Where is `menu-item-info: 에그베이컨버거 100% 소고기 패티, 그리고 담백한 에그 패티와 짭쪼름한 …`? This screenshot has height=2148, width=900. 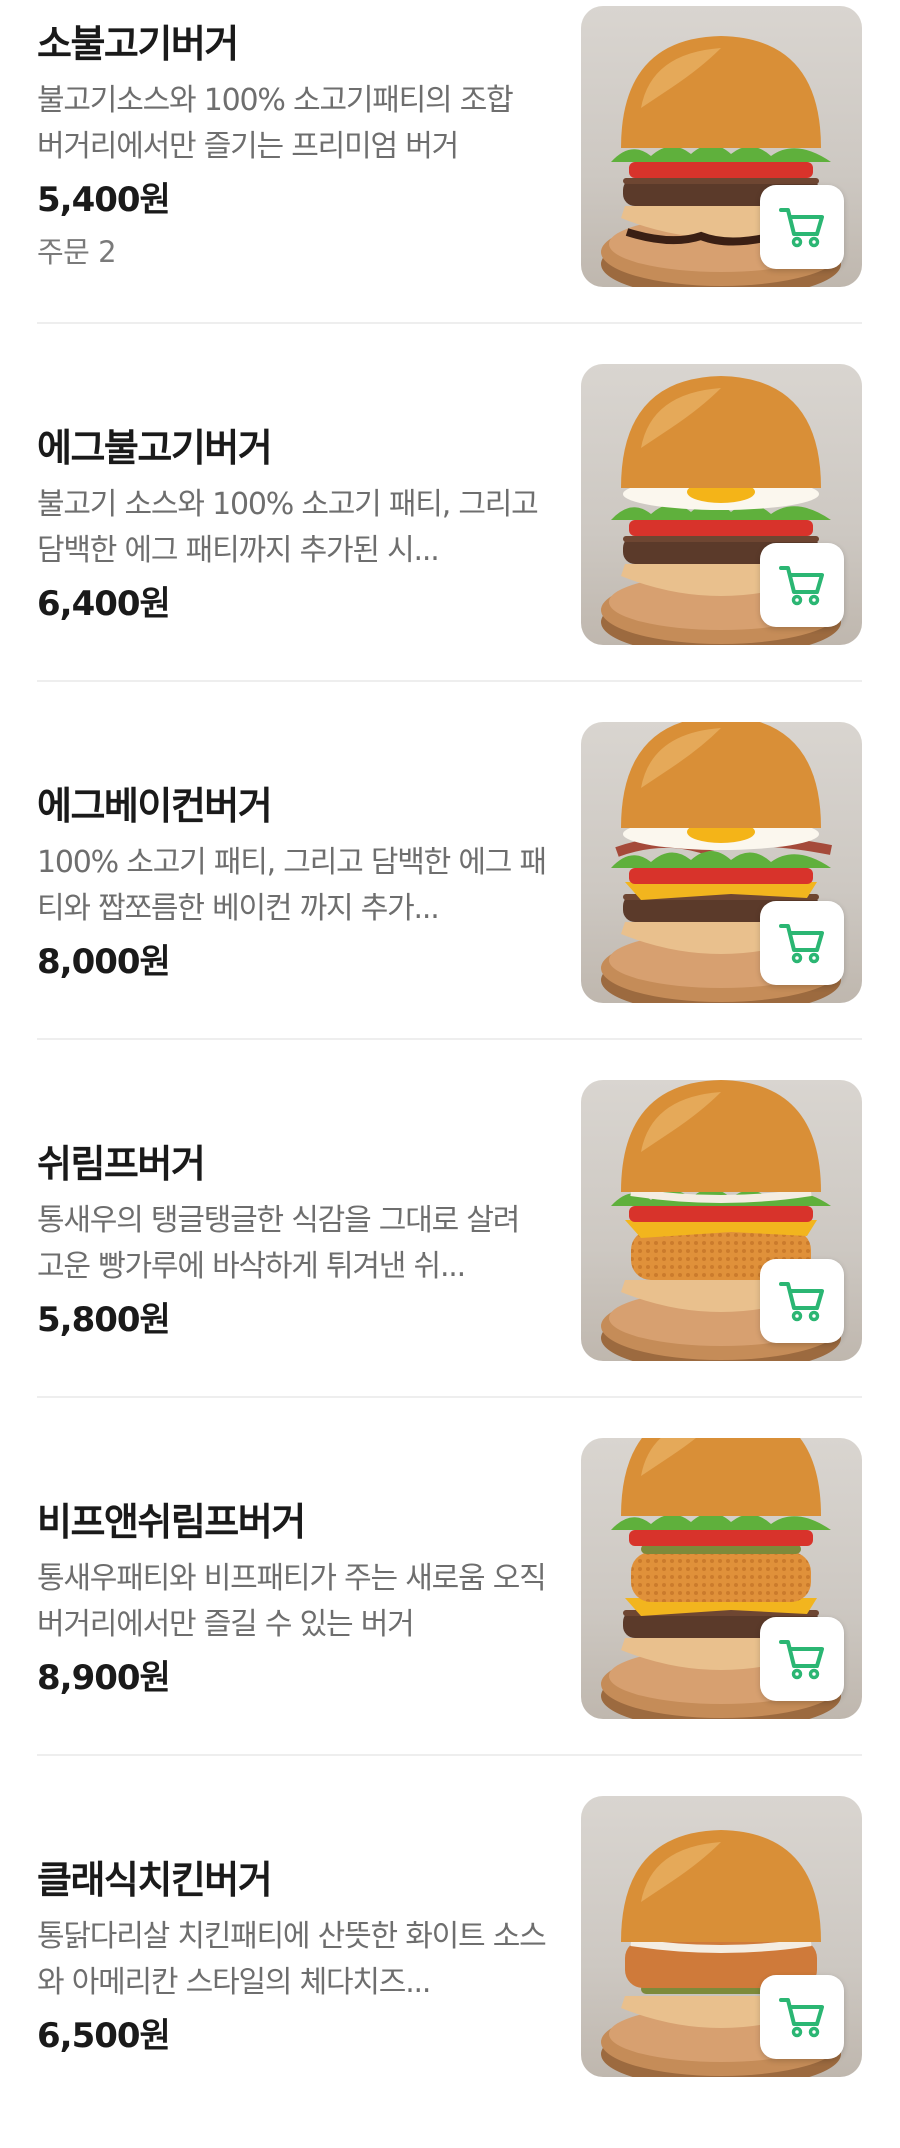 menu-item-info: 에그베이컨버거 100% 소고기 패티, 그리고 담백한 에그 패티와 짭쪼름한 … is located at coordinates (292, 884).